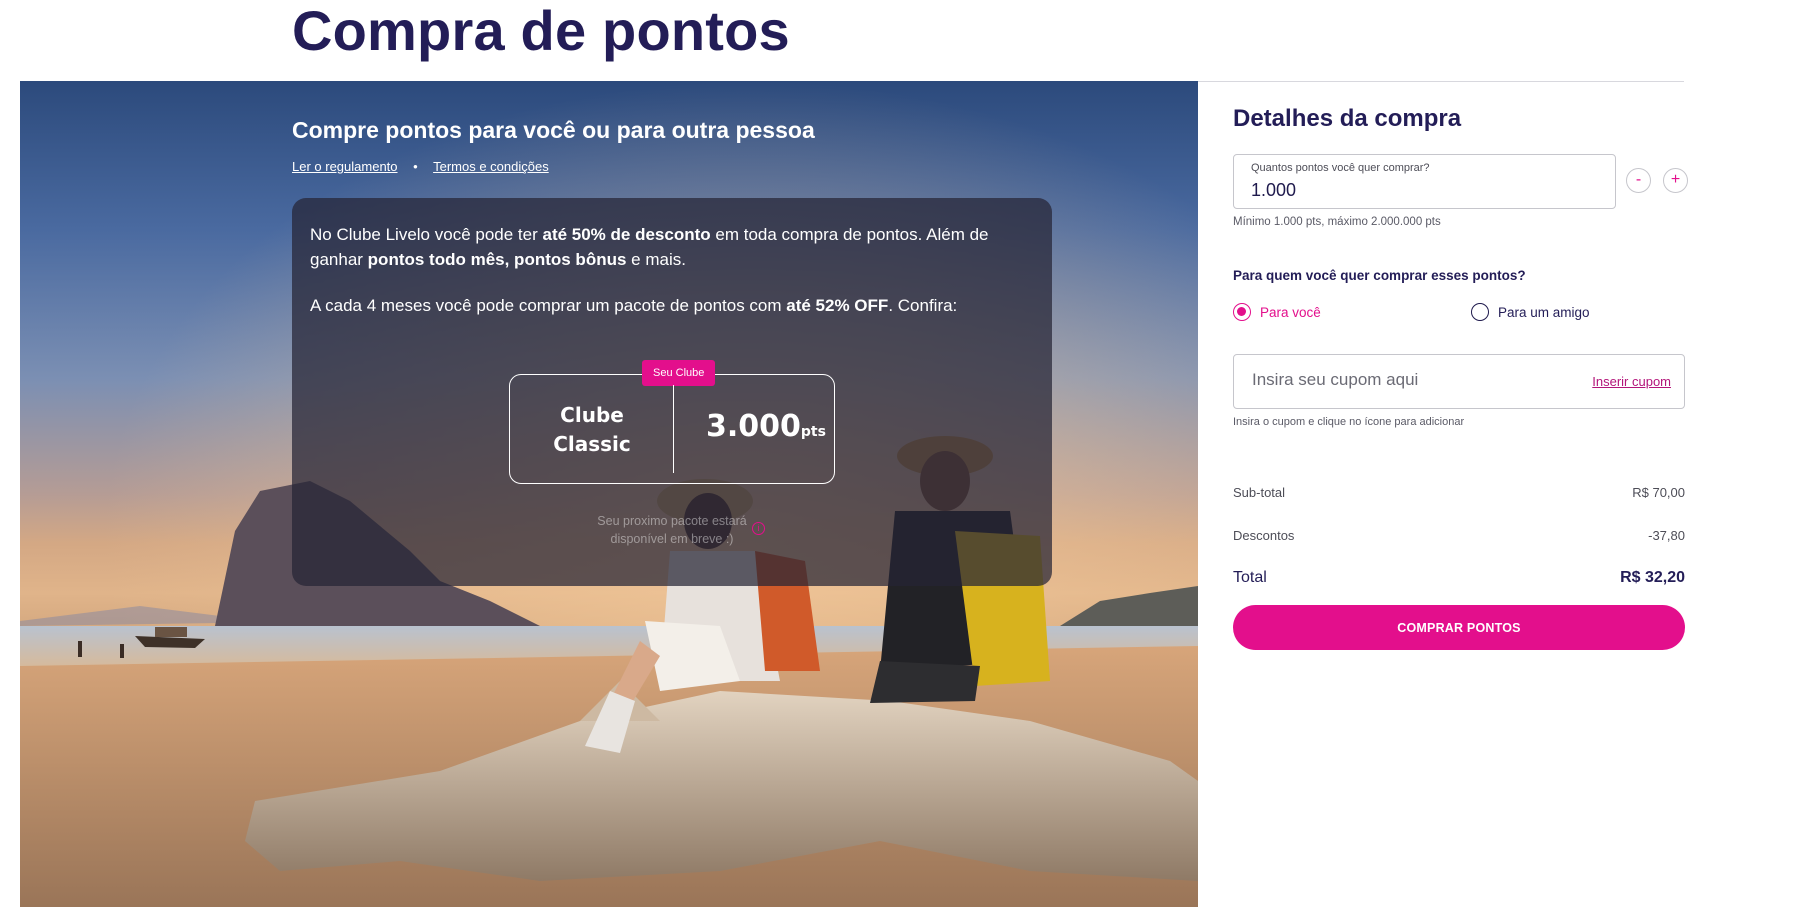 The image size is (1794, 907). Describe the element at coordinates (491, 166) in the screenshot. I see `terms-link: Termos e condições` at that location.